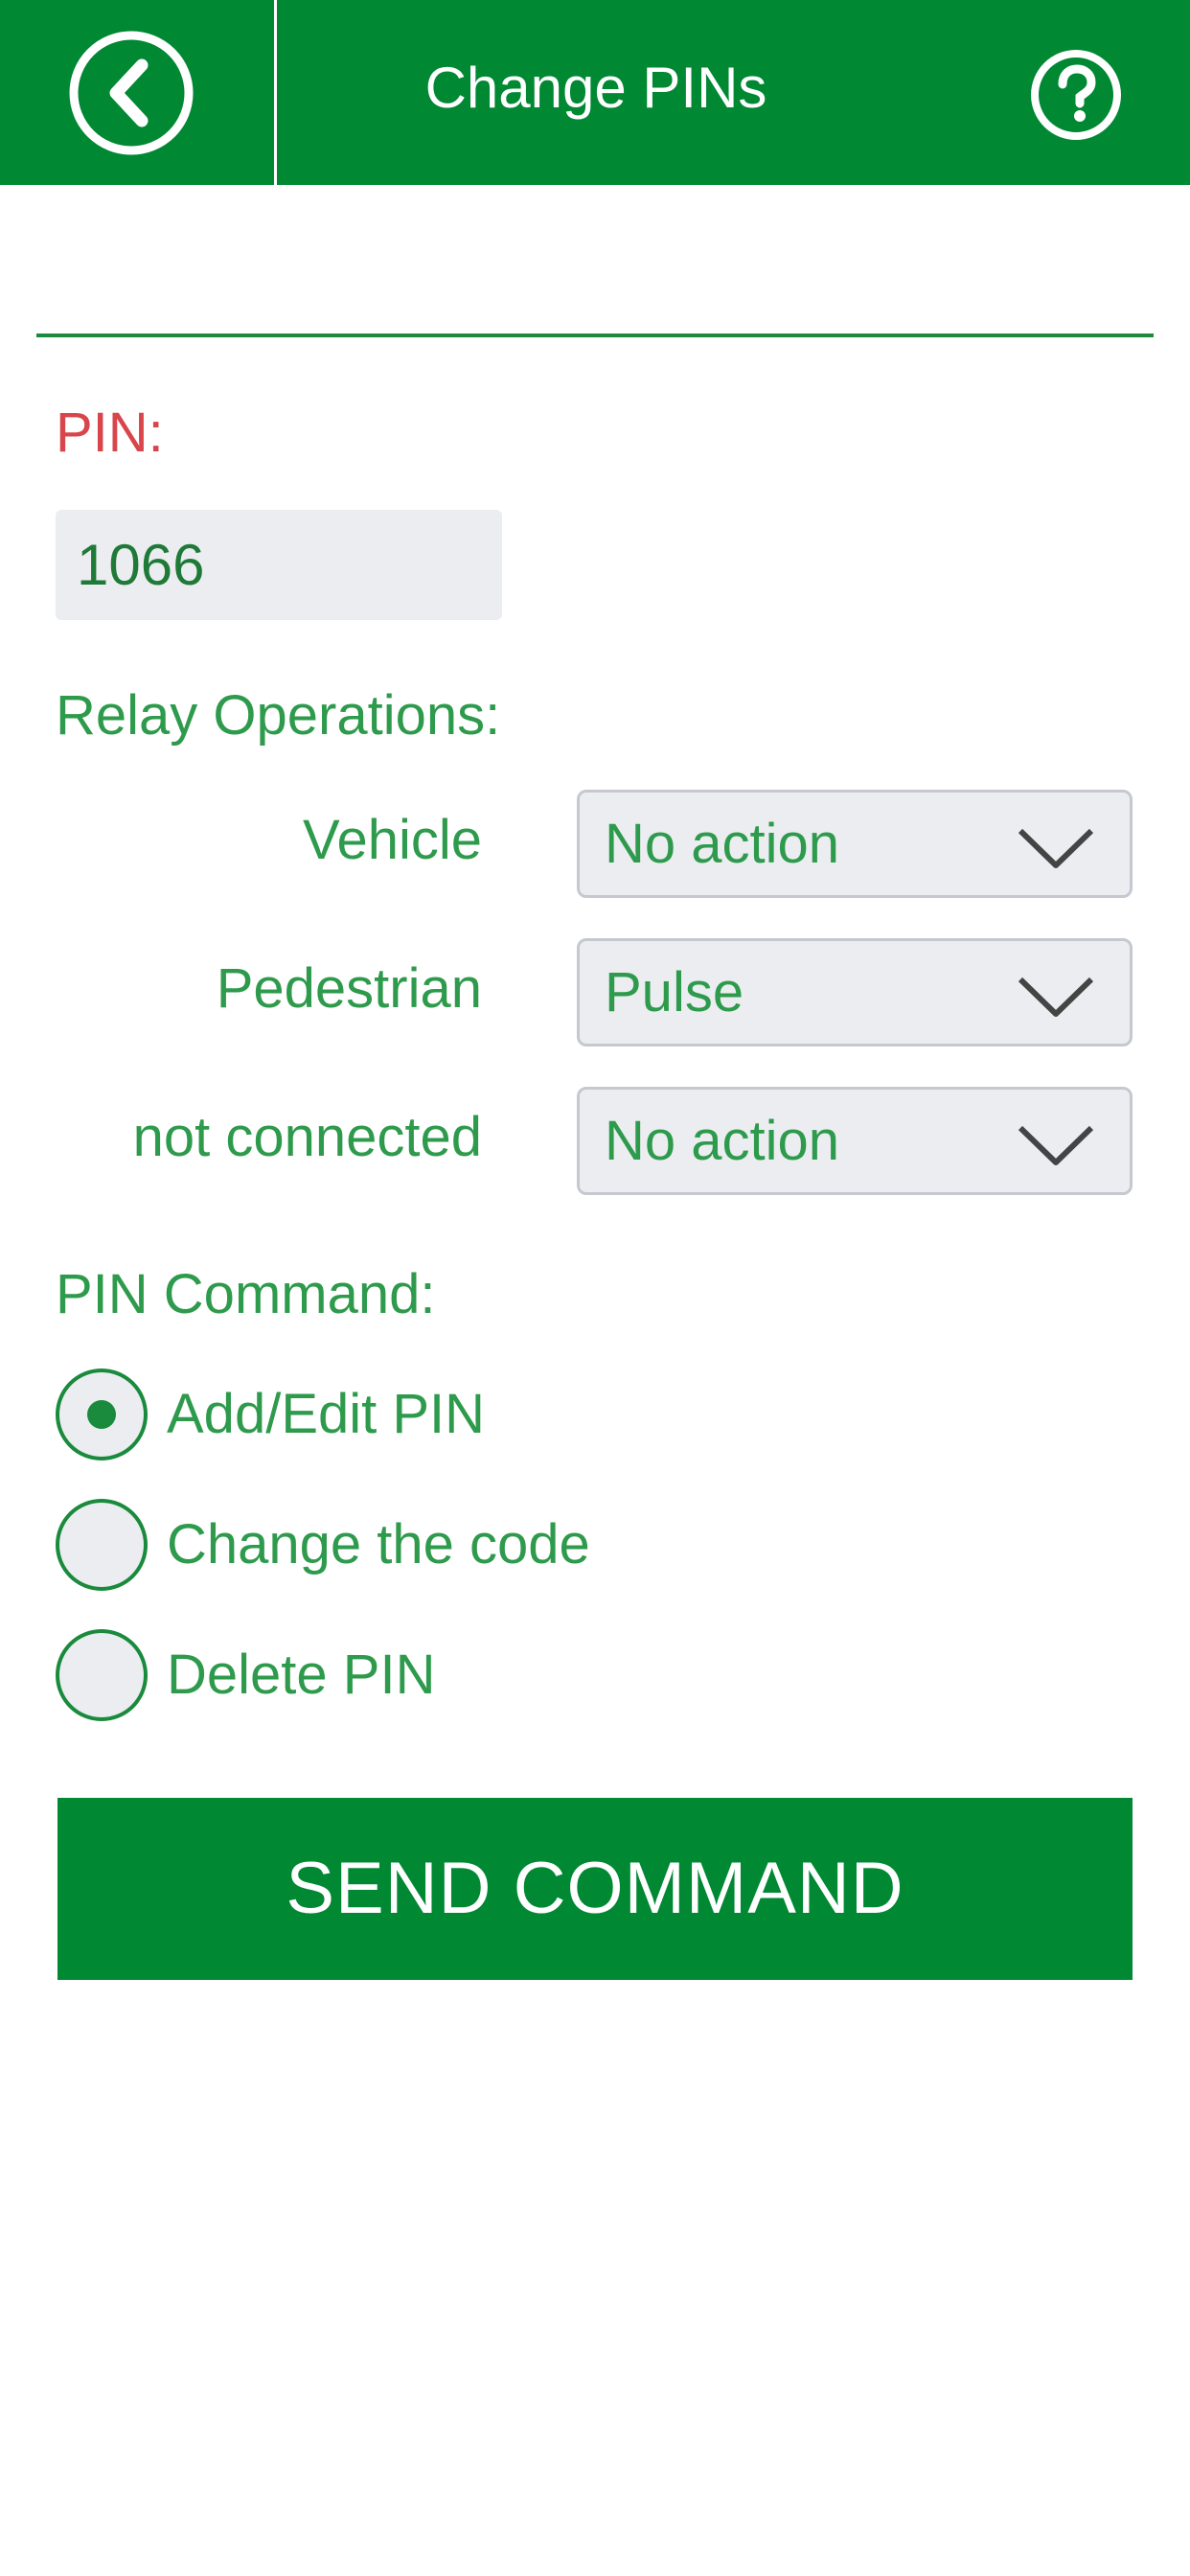 Image resolution: width=1190 pixels, height=2576 pixels. Describe the element at coordinates (349, 989) in the screenshot. I see `relay-name-pedestrian: Pedestrian` at that location.